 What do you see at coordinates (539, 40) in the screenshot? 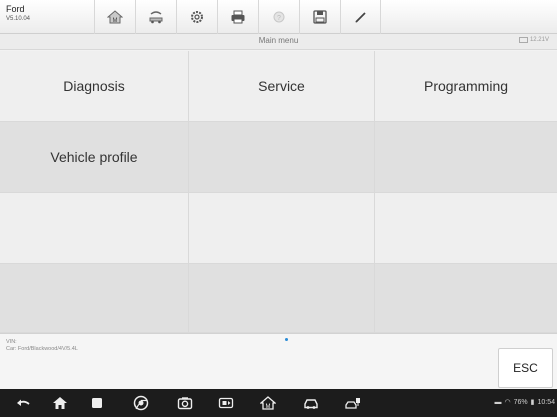
I see `voltage-value: 12.21V` at bounding box center [539, 40].